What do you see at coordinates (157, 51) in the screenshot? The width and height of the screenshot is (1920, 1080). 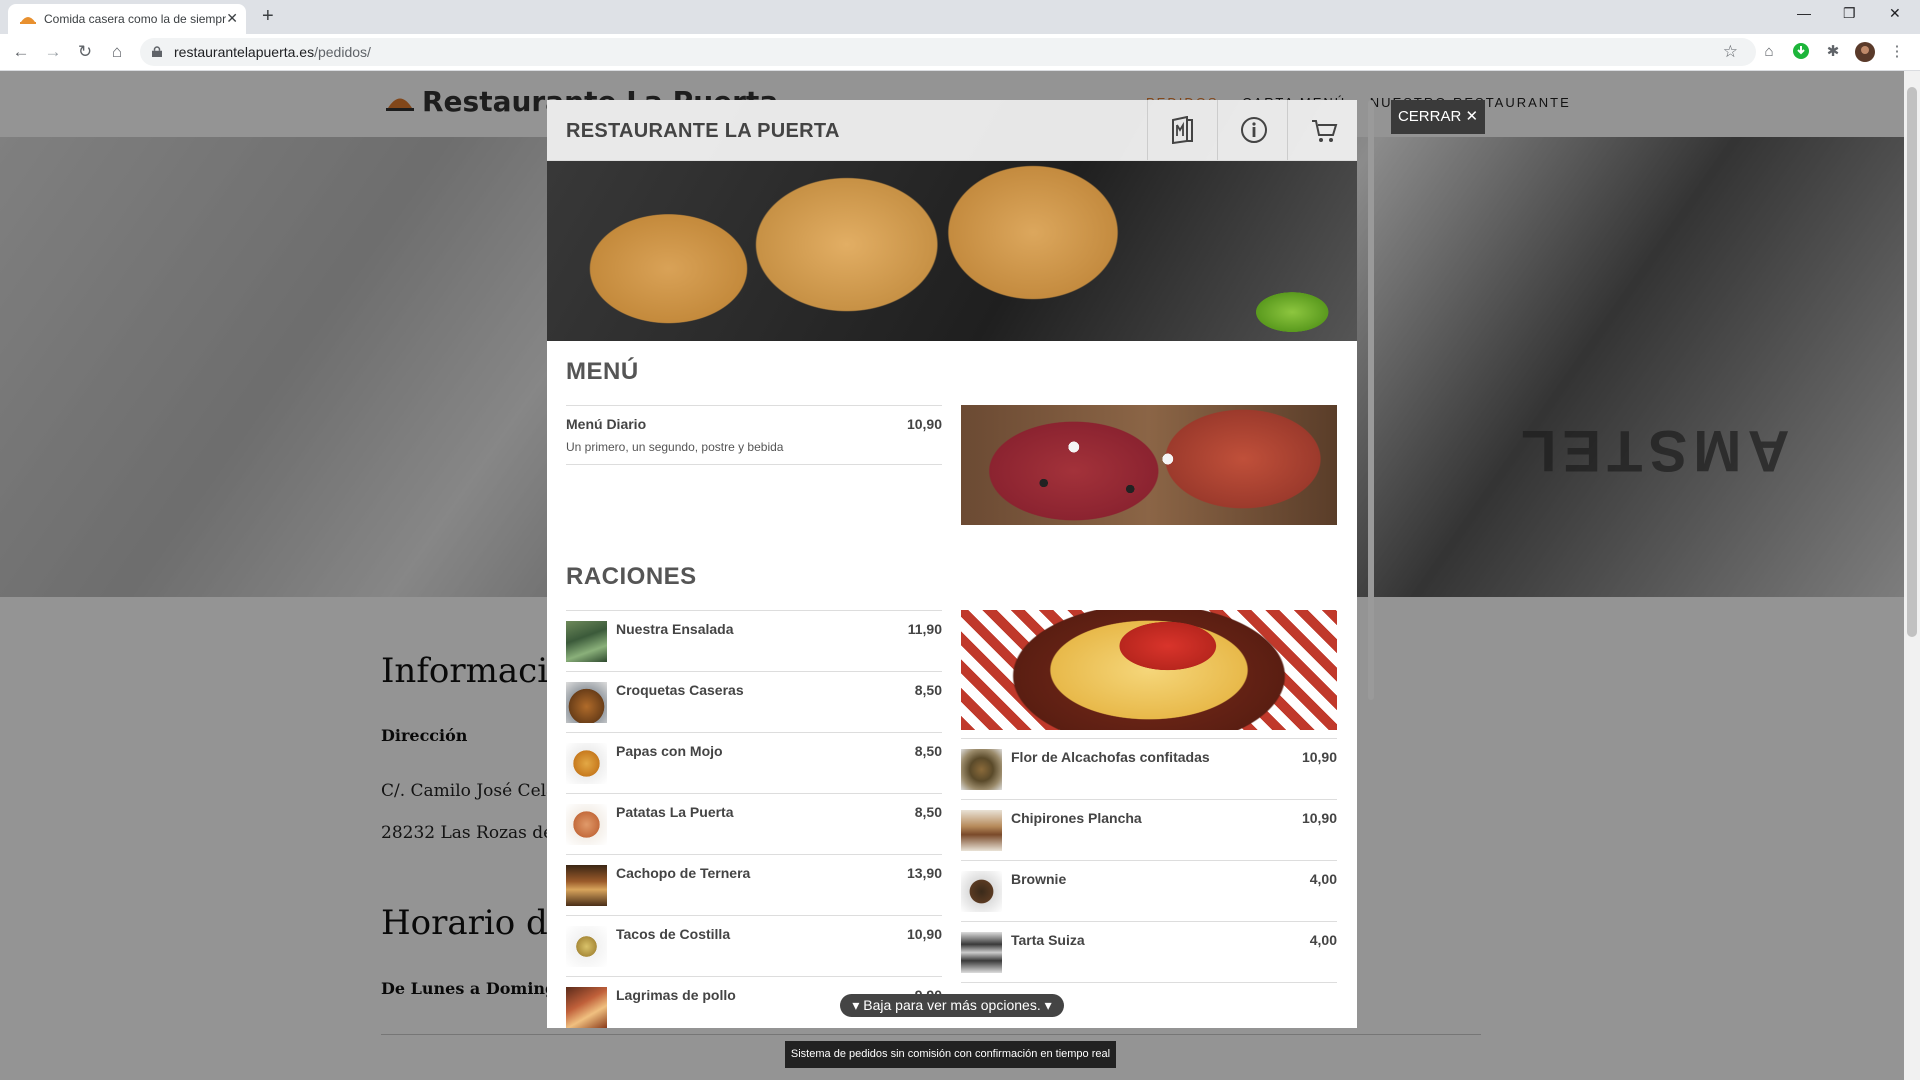 I see `lock-icon` at bounding box center [157, 51].